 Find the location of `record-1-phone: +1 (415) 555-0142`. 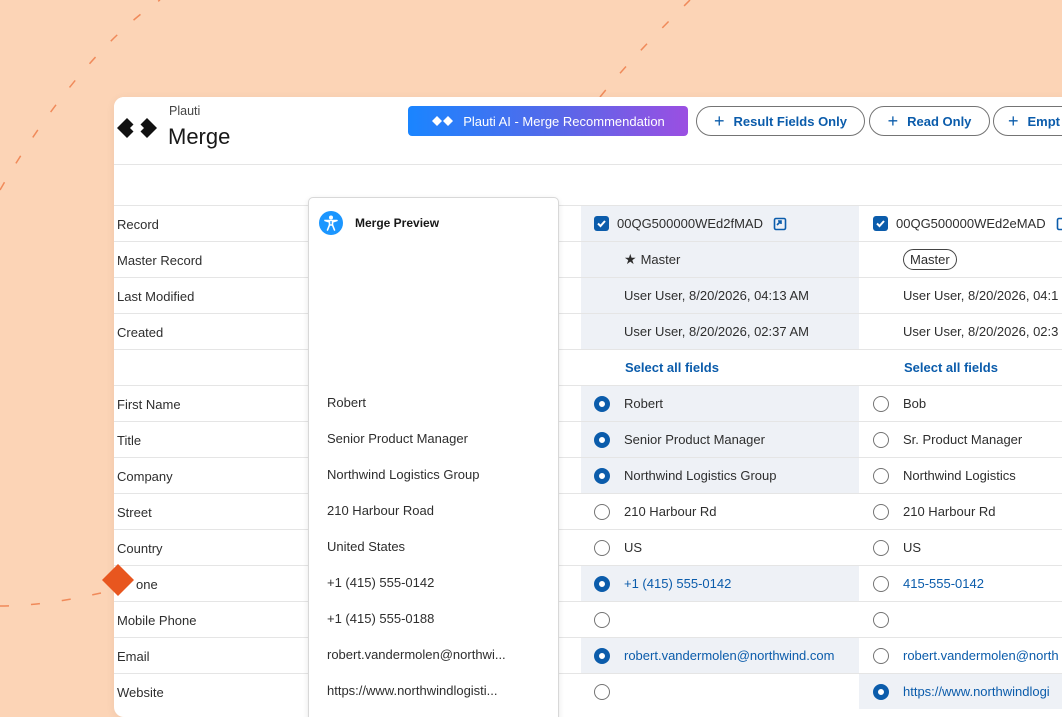

record-1-phone: +1 (415) 555-0142 is located at coordinates (724, 583).